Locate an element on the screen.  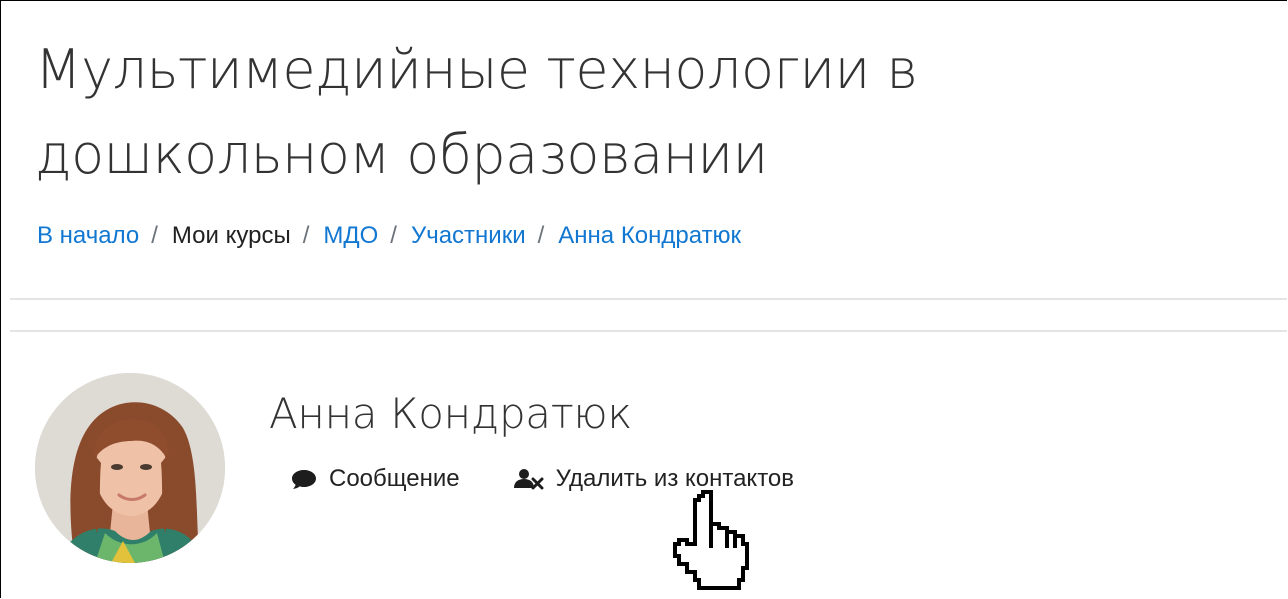
avatar-photo is located at coordinates (130, 468).